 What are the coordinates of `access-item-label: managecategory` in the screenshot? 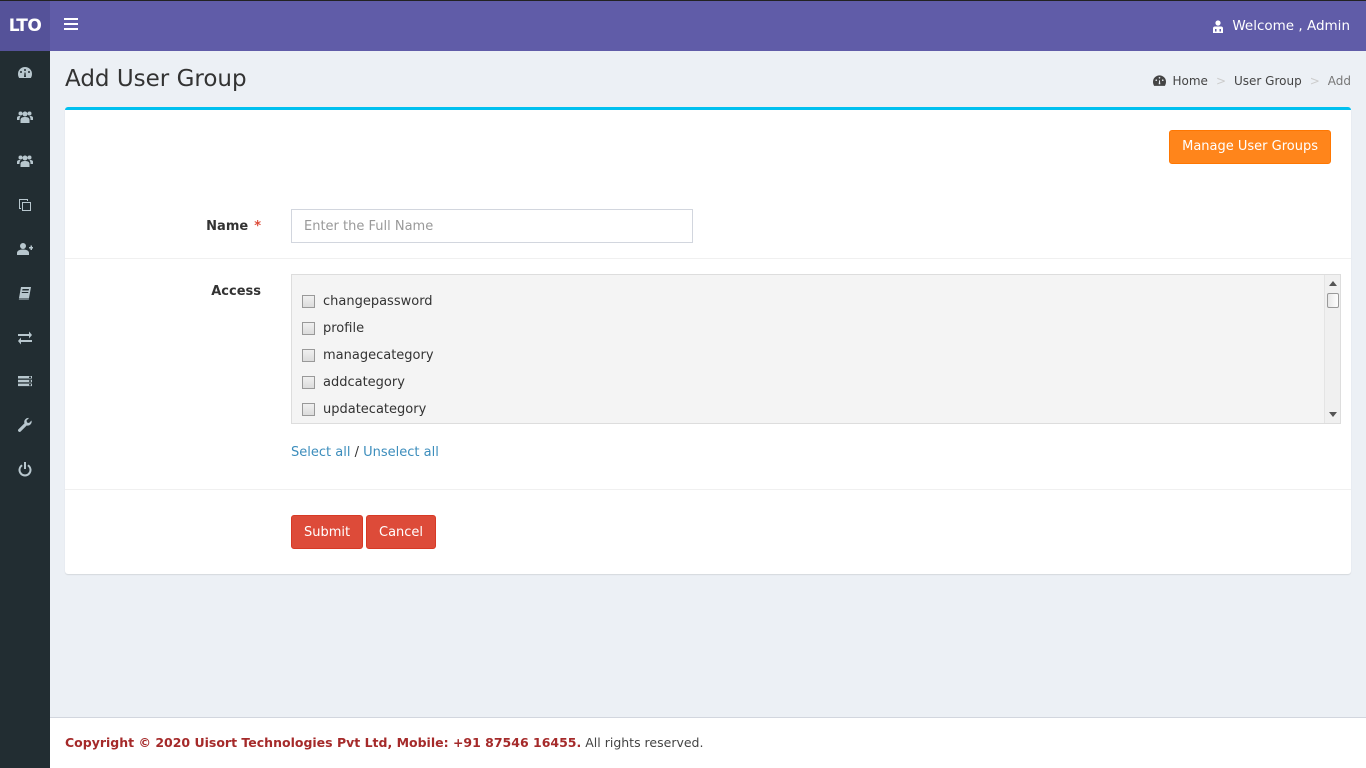 It's located at (378, 355).